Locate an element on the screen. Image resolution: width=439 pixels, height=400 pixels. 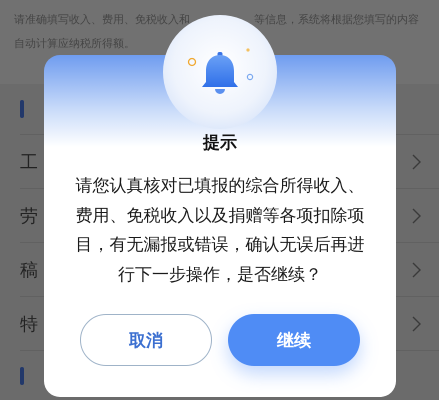
row-label: 特 is located at coordinates (29, 324).